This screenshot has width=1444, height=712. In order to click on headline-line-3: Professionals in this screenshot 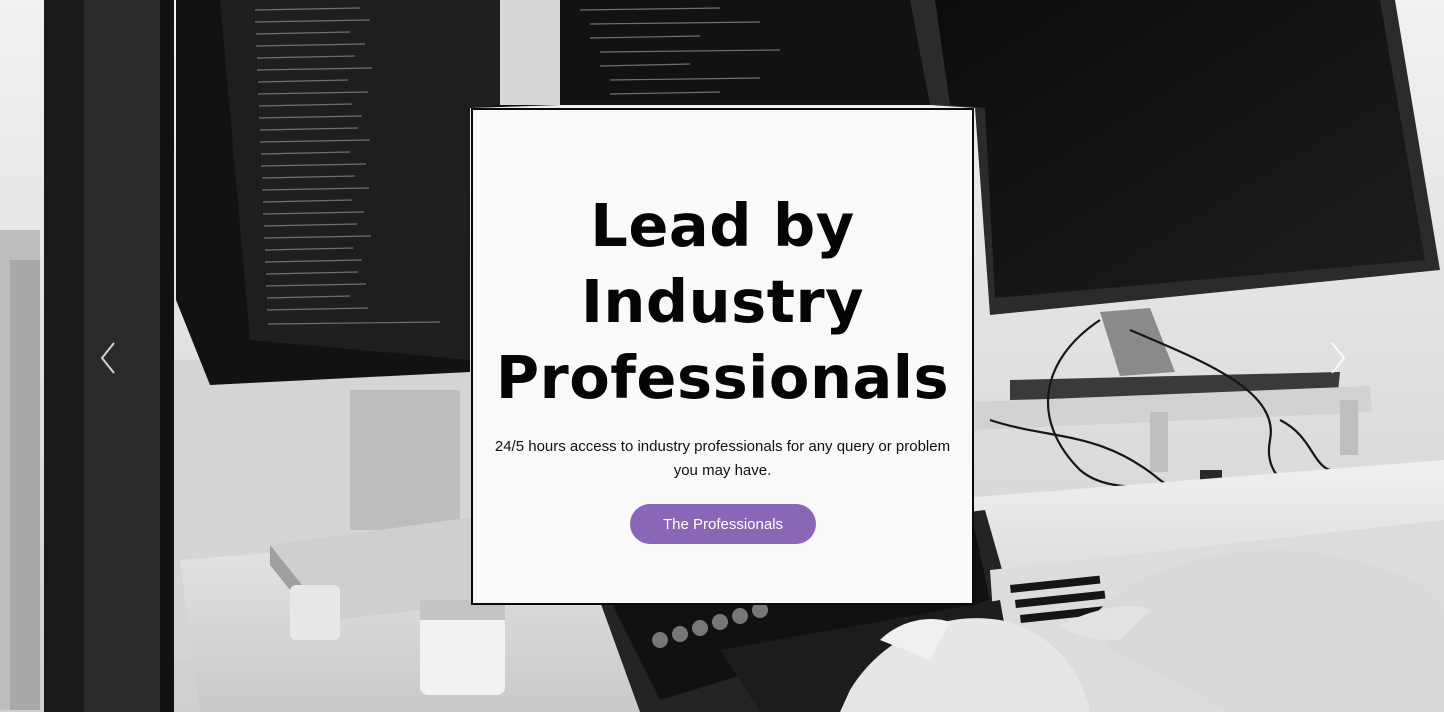, I will do `click(722, 377)`.